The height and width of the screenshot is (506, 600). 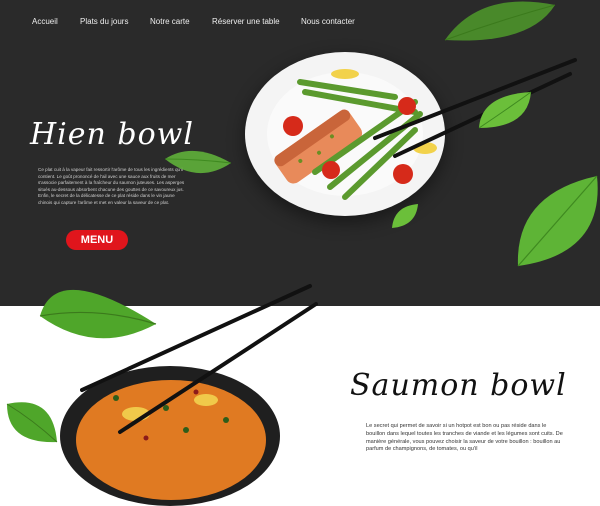 I want to click on nav-item-contact: Nous contacter, so click(x=328, y=21).